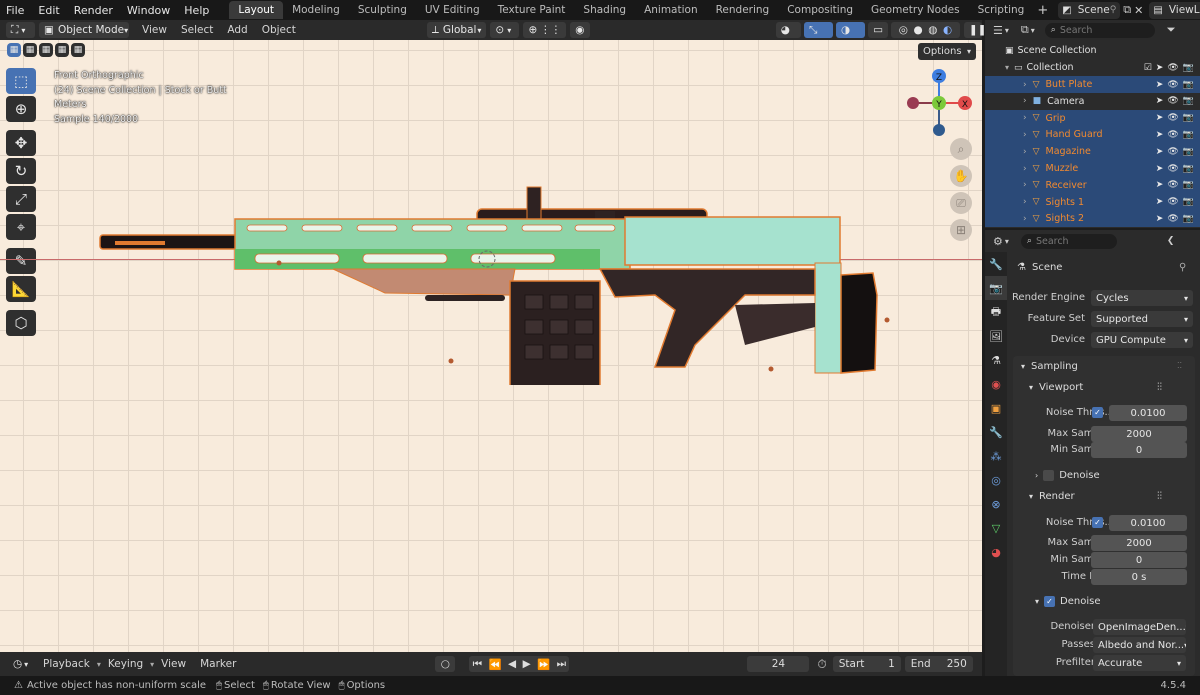 The width and height of the screenshot is (1200, 695). I want to click on outliner-row: › ▽ Magazine ➤ 👁 📷, so click(1092, 152).